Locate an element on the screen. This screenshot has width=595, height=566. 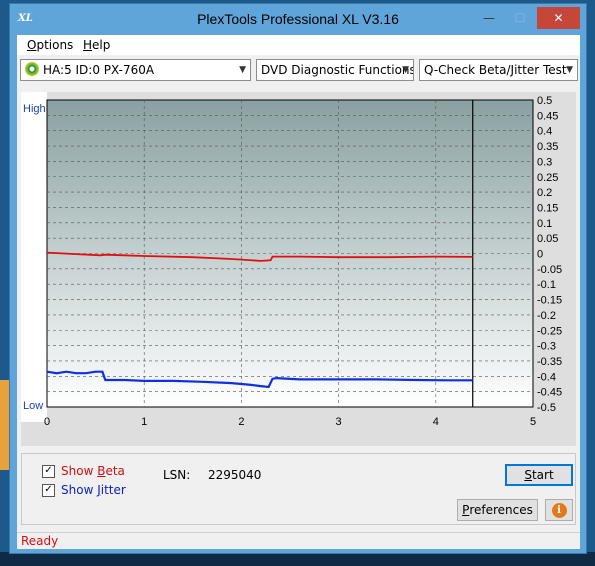
y-tick-label: 0 is located at coordinates (540, 255).